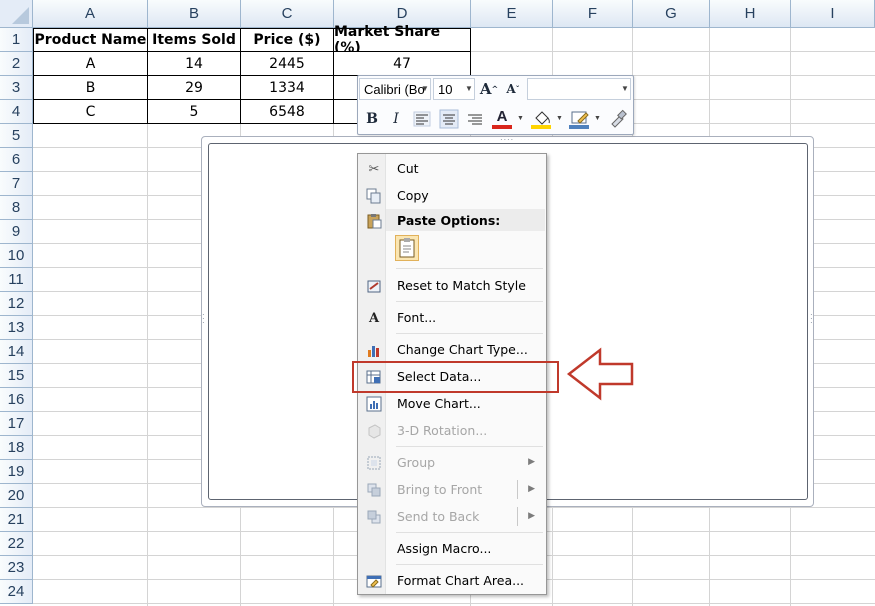  Describe the element at coordinates (449, 119) in the screenshot. I see `align-center-icon` at that location.